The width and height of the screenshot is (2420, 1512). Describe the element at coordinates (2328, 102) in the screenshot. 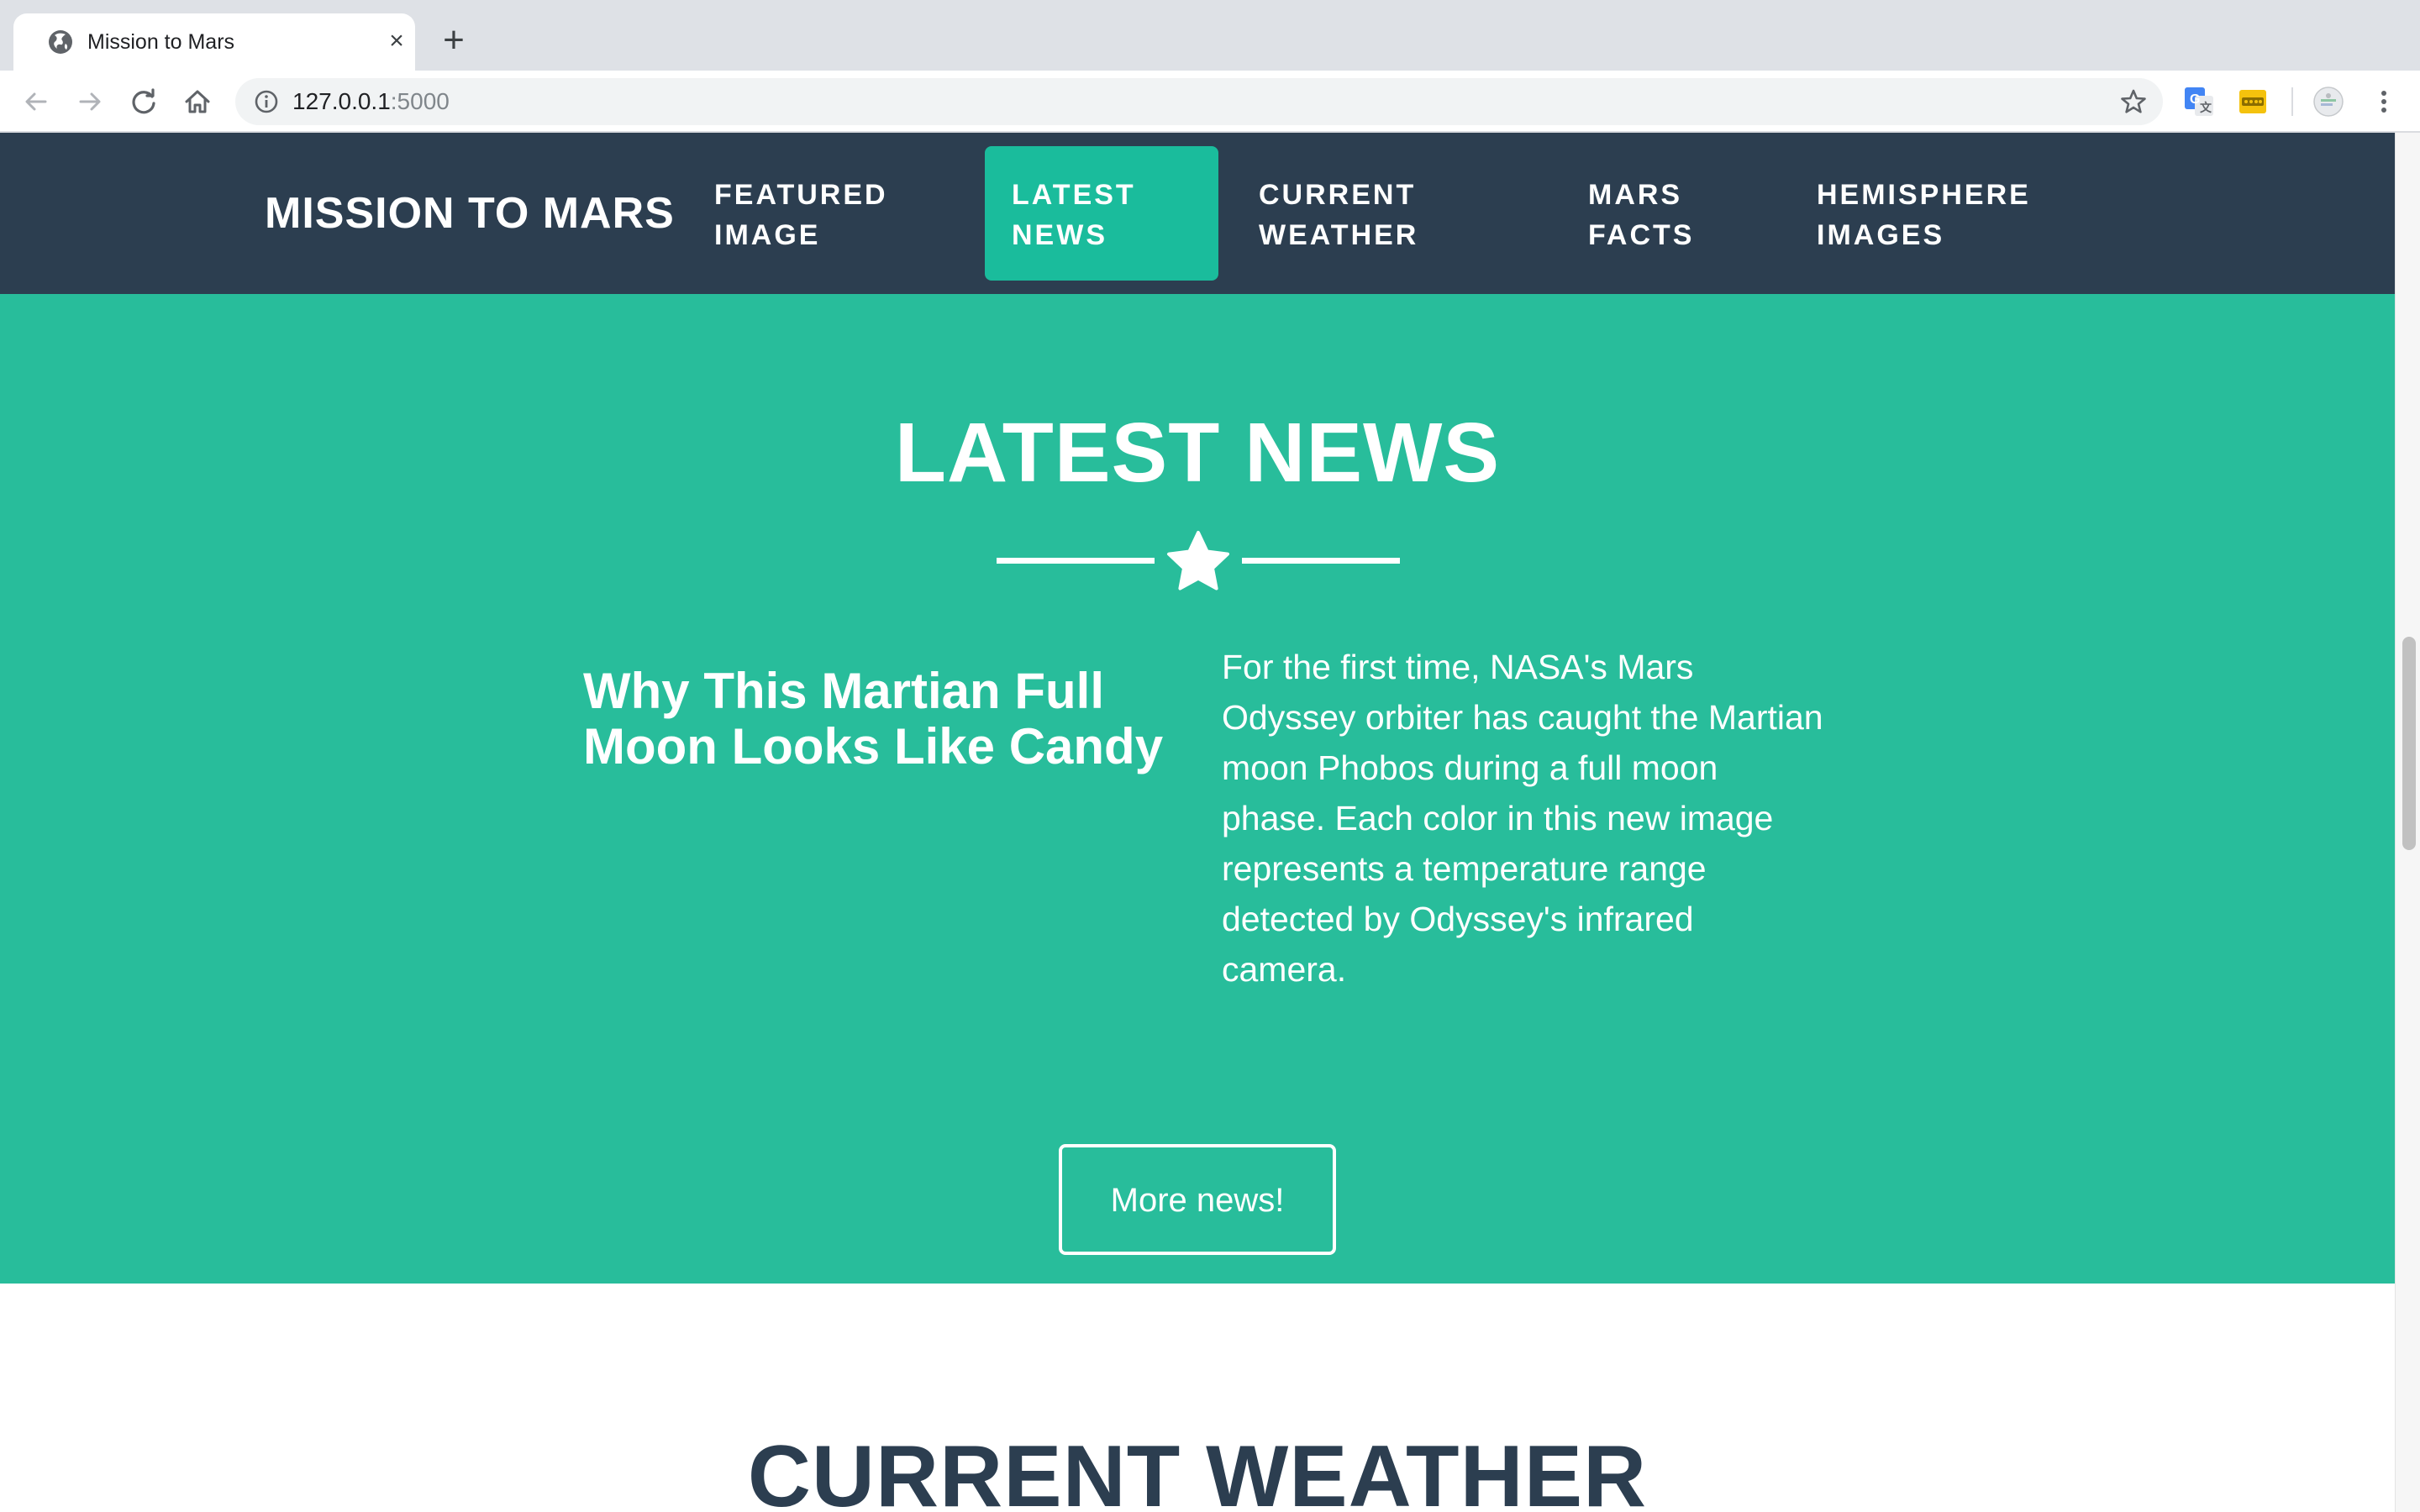

I see `profile-avatar-icon` at that location.